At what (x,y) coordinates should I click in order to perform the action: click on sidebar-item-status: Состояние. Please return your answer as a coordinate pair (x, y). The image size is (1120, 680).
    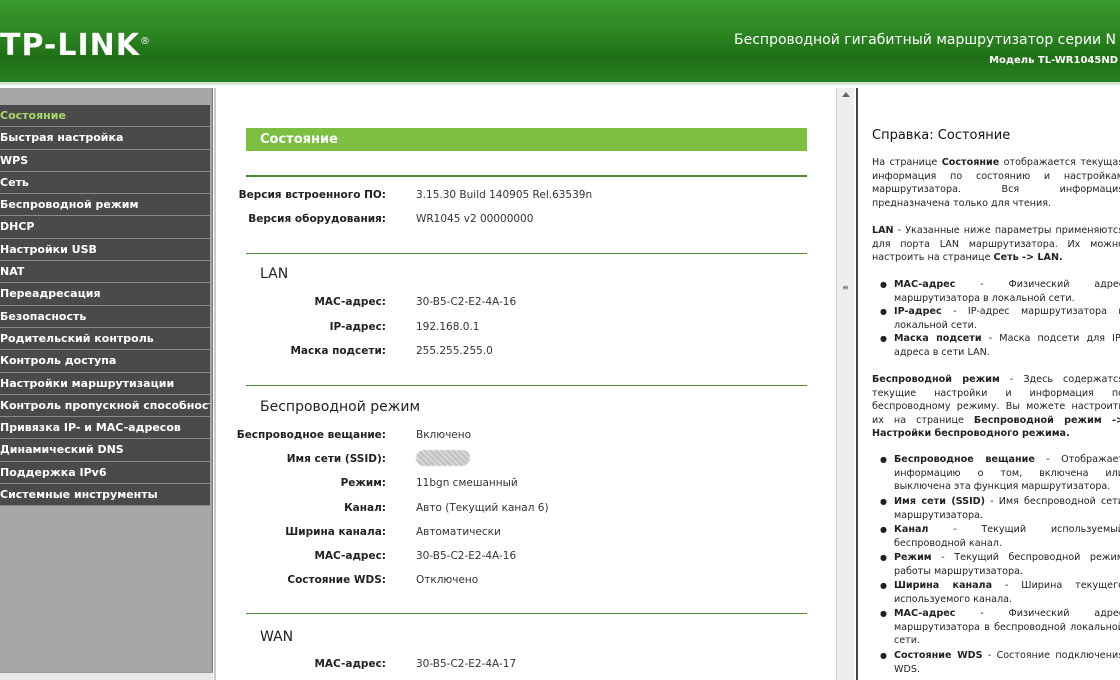
    Looking at the image, I should click on (105, 116).